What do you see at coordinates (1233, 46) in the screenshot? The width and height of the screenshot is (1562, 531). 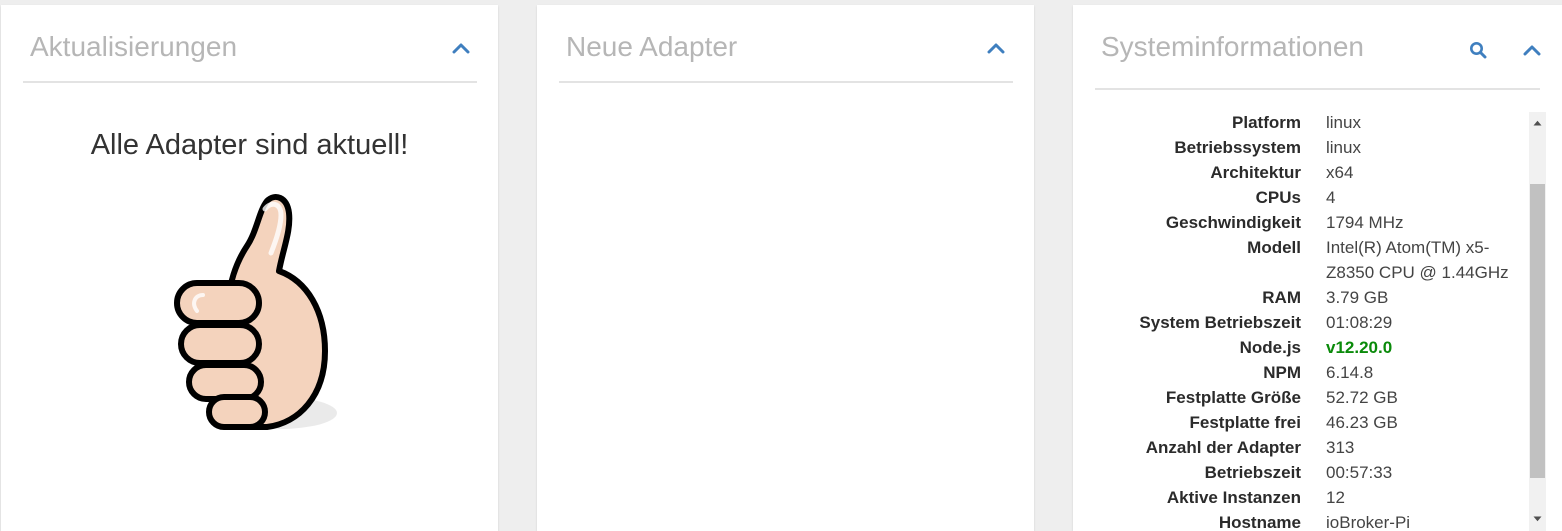 I see `system-info-card-title: Systeminformationen` at bounding box center [1233, 46].